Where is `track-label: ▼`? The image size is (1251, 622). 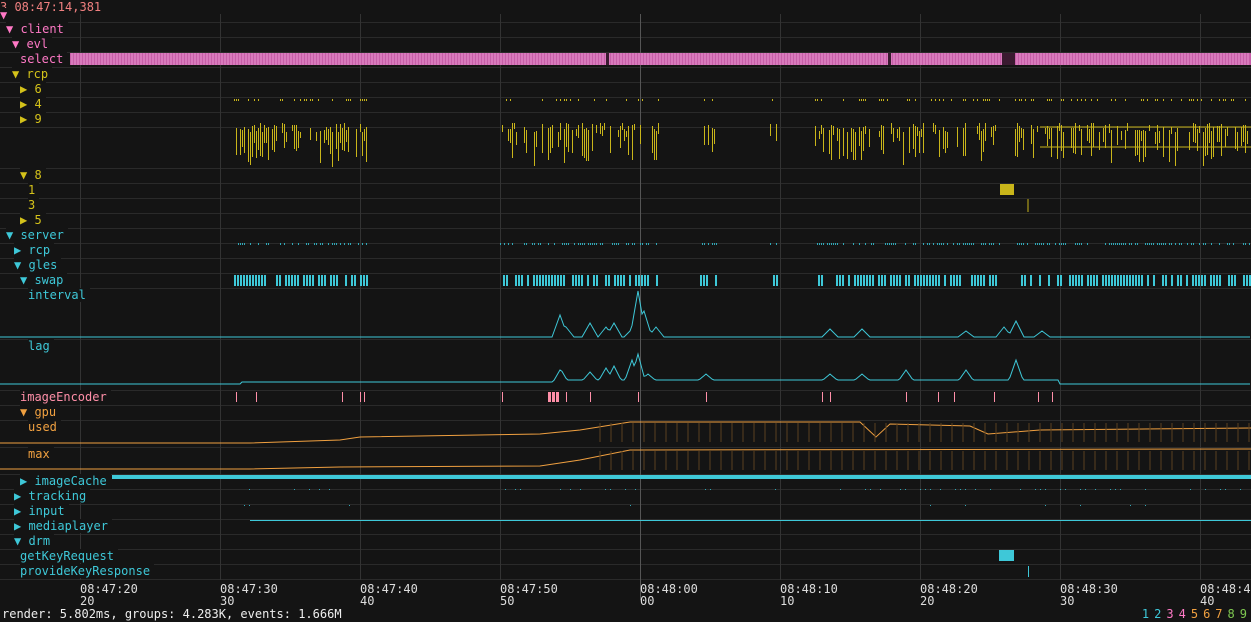
track-label: ▼ is located at coordinates (6, 15).